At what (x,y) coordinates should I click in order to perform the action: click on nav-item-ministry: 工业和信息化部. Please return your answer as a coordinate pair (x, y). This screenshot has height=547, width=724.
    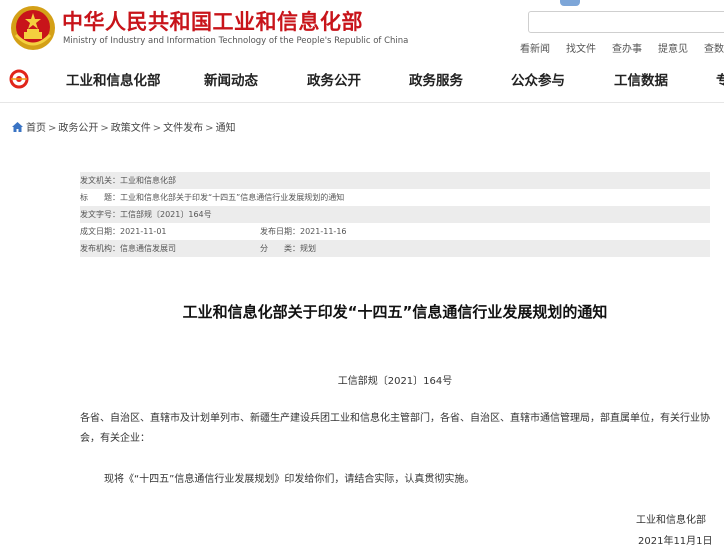
    Looking at the image, I should click on (113, 79).